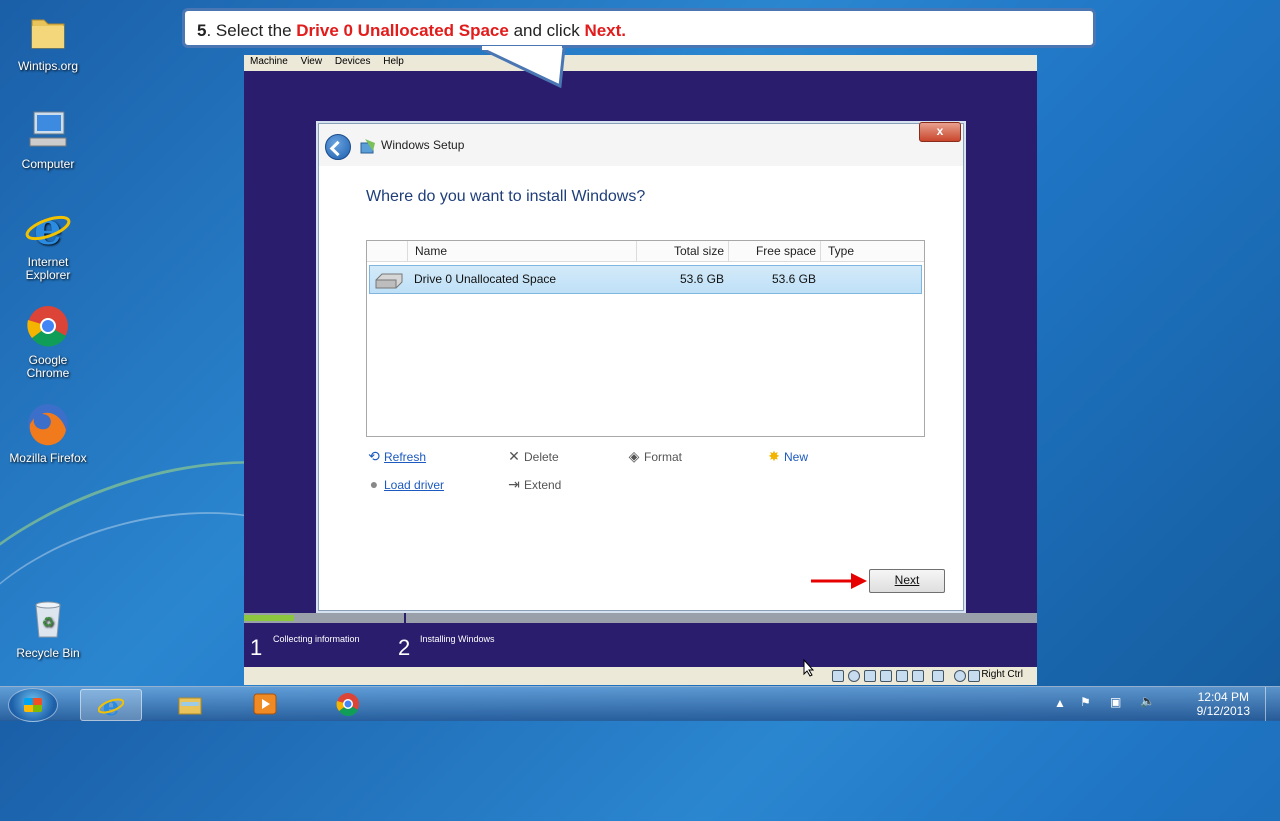 This screenshot has height=821, width=1280. What do you see at coordinates (48, 424) in the screenshot?
I see `firefox-icon` at bounding box center [48, 424].